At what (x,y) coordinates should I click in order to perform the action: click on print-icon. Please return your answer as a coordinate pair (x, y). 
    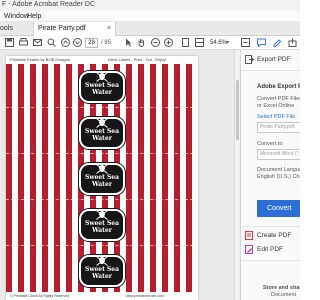
    Looking at the image, I should click on (23, 43).